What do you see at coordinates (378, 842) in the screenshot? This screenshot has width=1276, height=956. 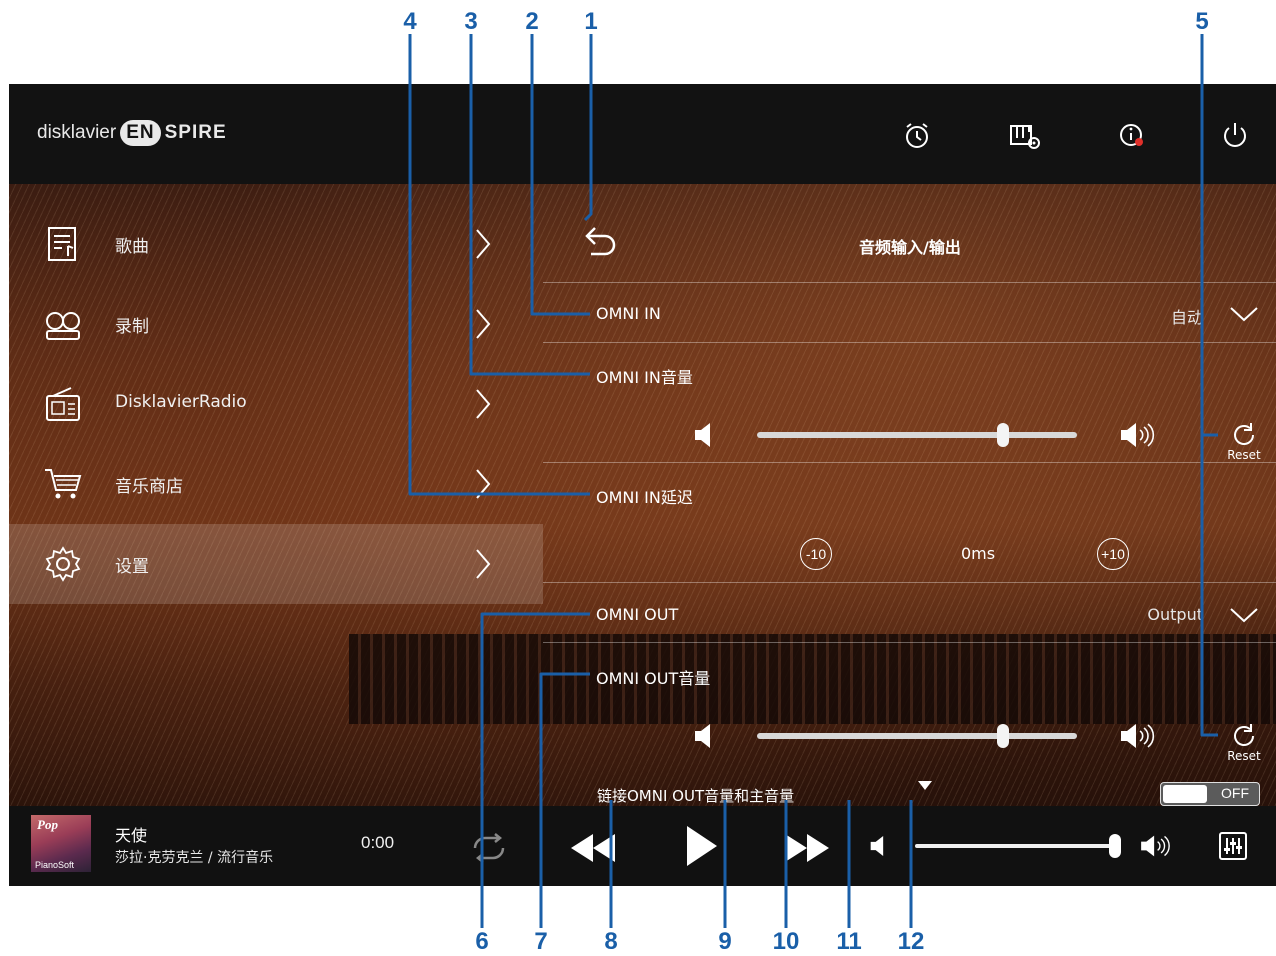 I see `playback-time: 0:00` at bounding box center [378, 842].